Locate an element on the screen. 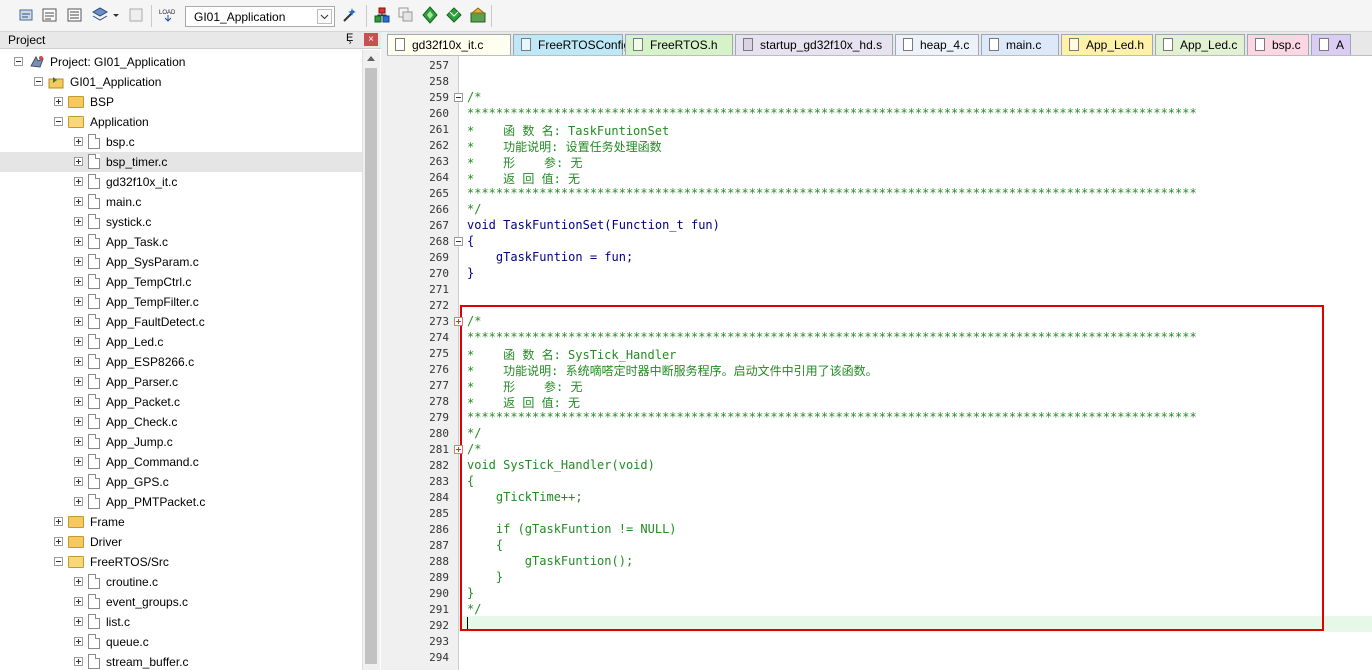 The height and width of the screenshot is (670, 1372). tree-file-item: bsp_timer.c is located at coordinates (181, 162).